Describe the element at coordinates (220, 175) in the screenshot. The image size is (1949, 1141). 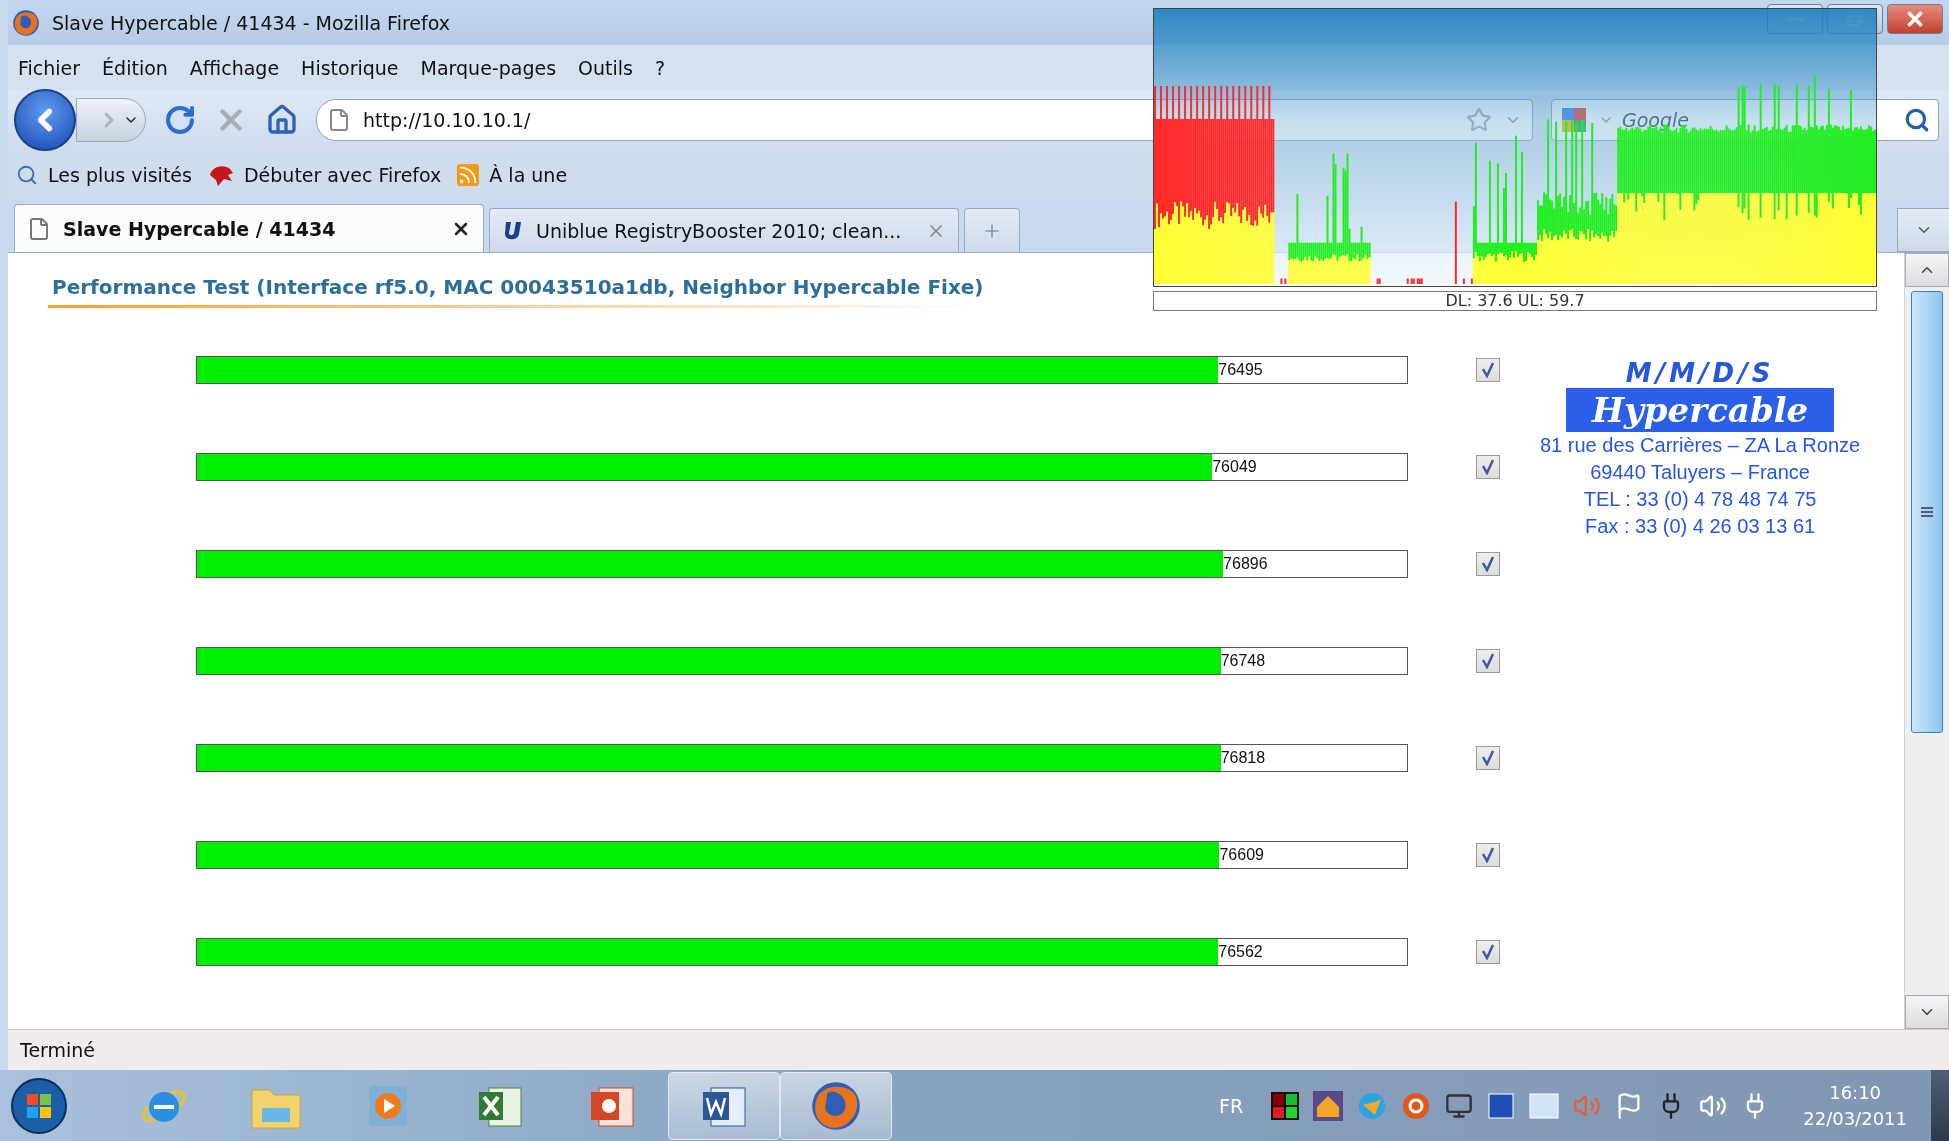
I see `creature-icon` at that location.